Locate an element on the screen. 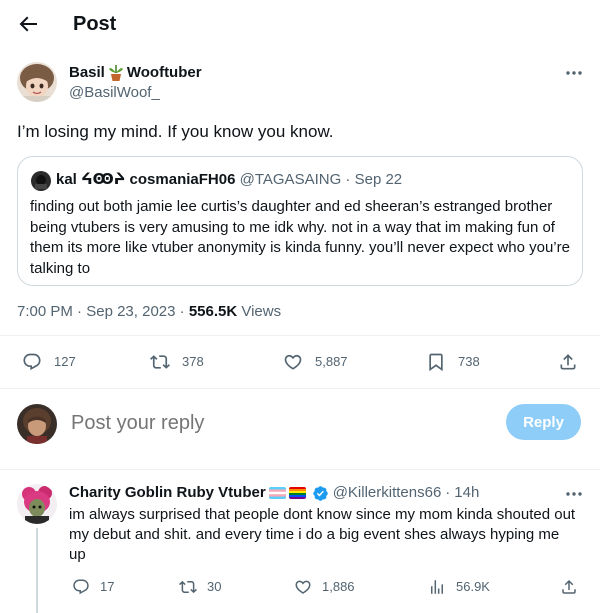 This screenshot has height=613, width=604. author-name-text: Basil is located at coordinates (87, 72).